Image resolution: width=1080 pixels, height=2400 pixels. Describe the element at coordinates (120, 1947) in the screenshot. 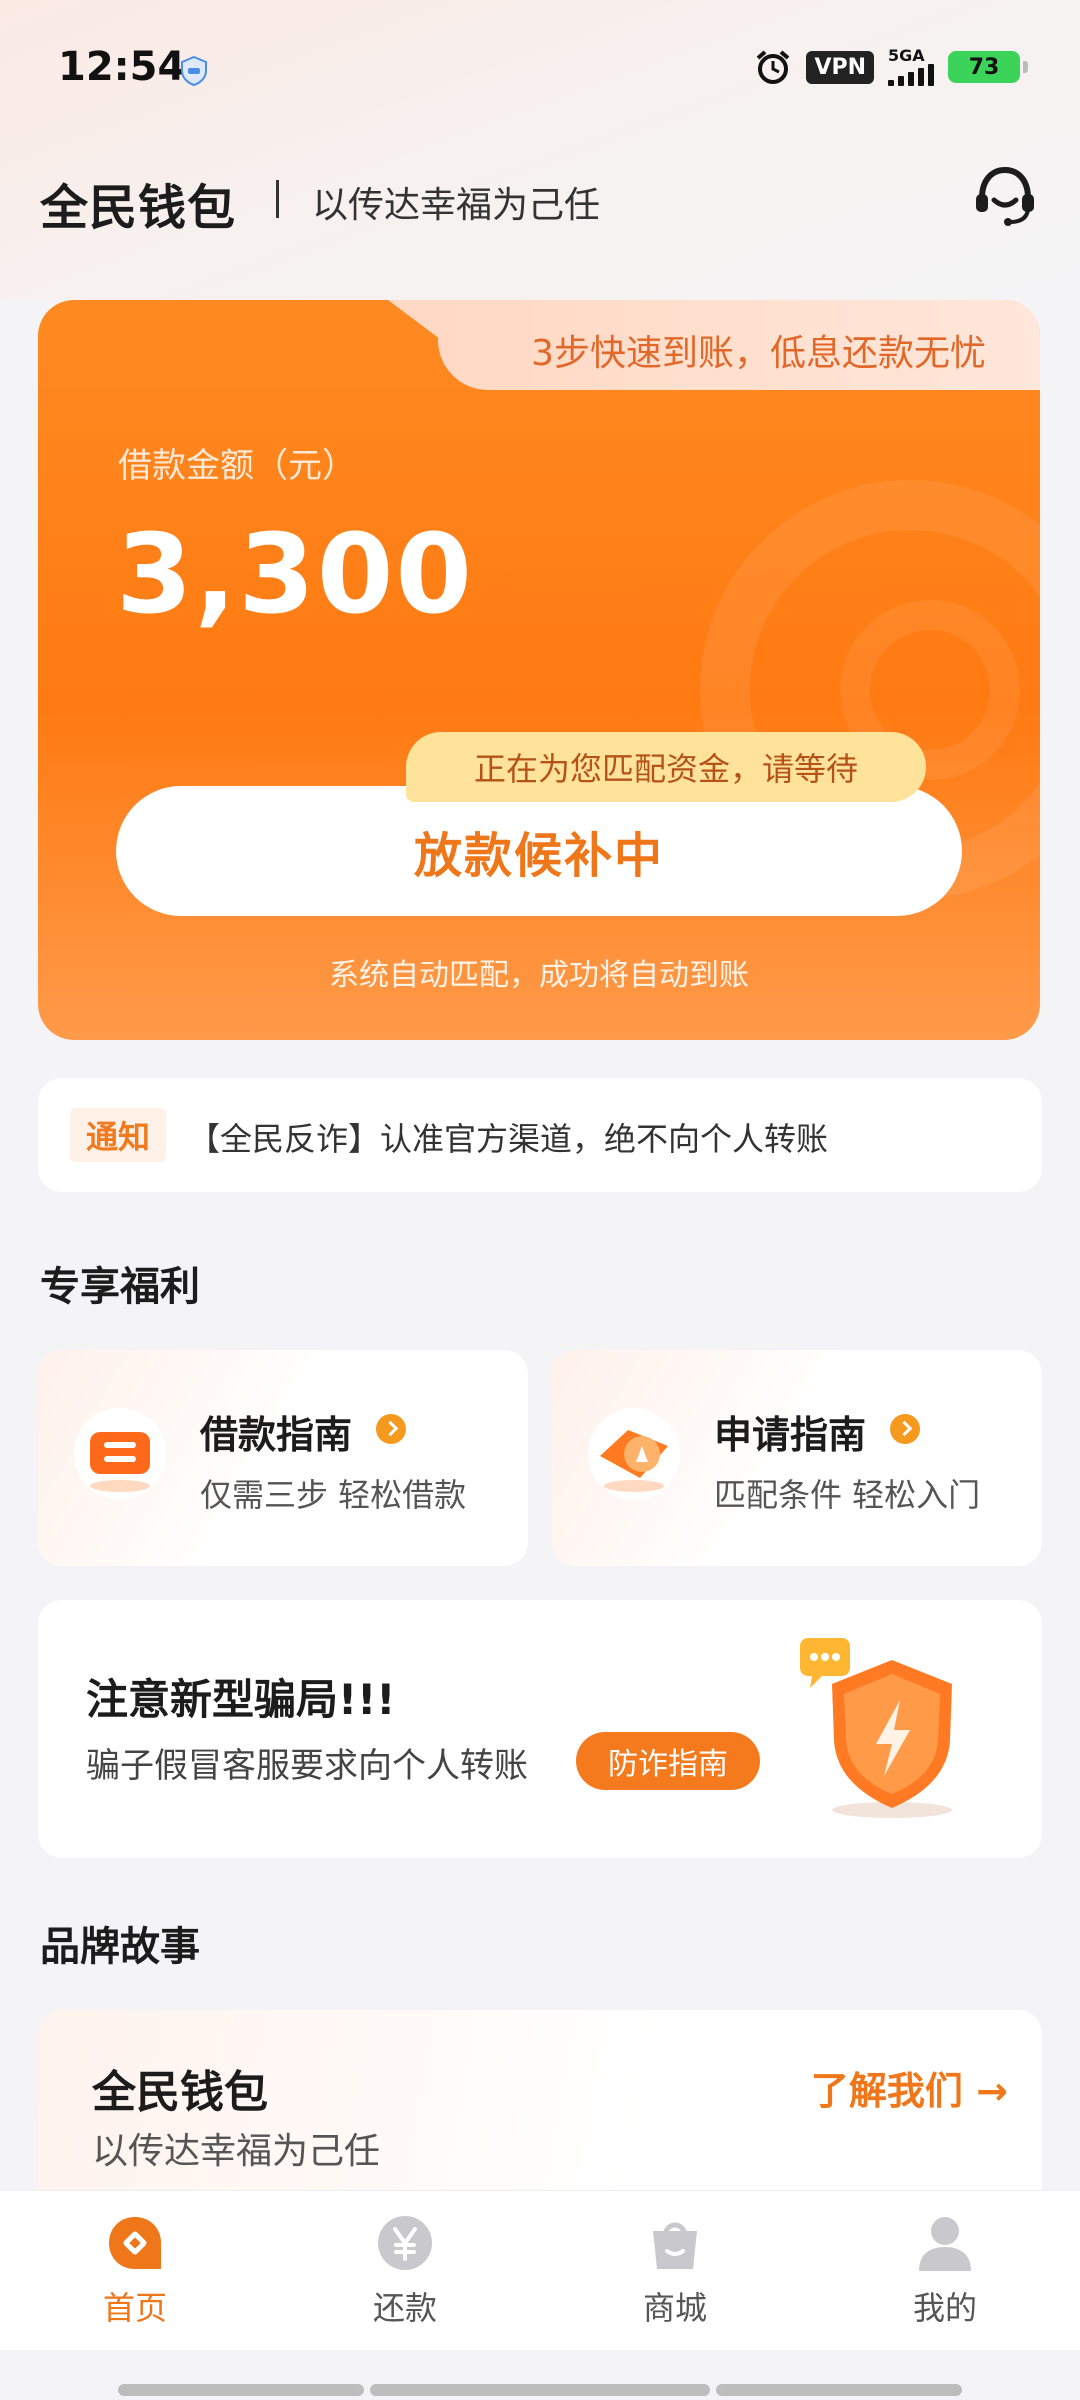

I see `brand-story-title: 品牌故事` at that location.